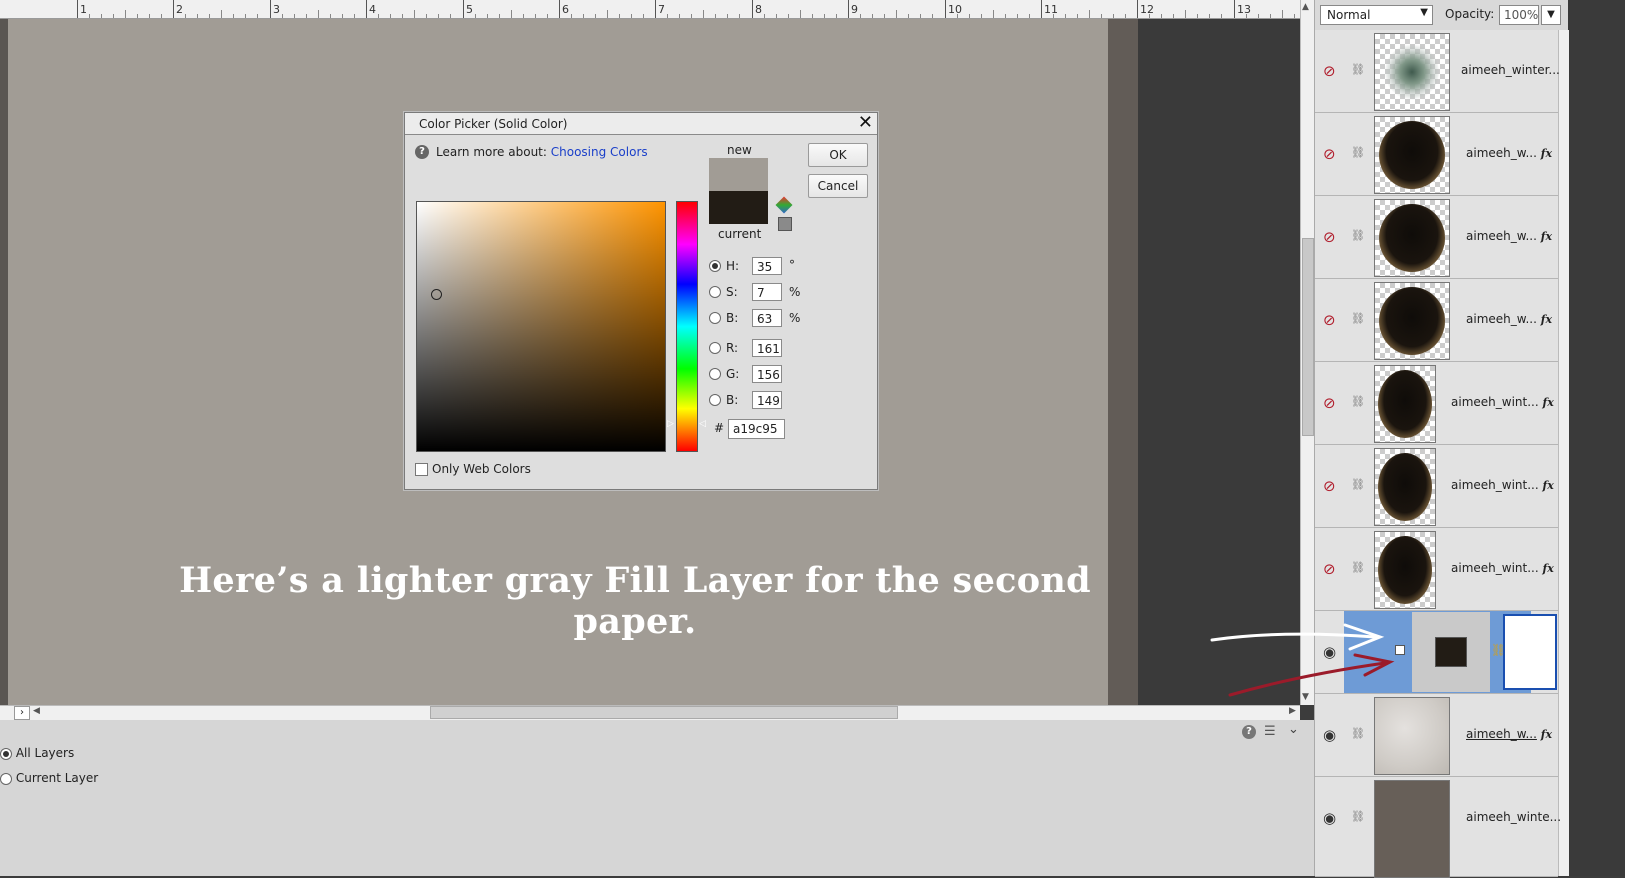 This screenshot has height=878, width=1625. What do you see at coordinates (173, 9) in the screenshot?
I see `ruler-major-tick` at bounding box center [173, 9].